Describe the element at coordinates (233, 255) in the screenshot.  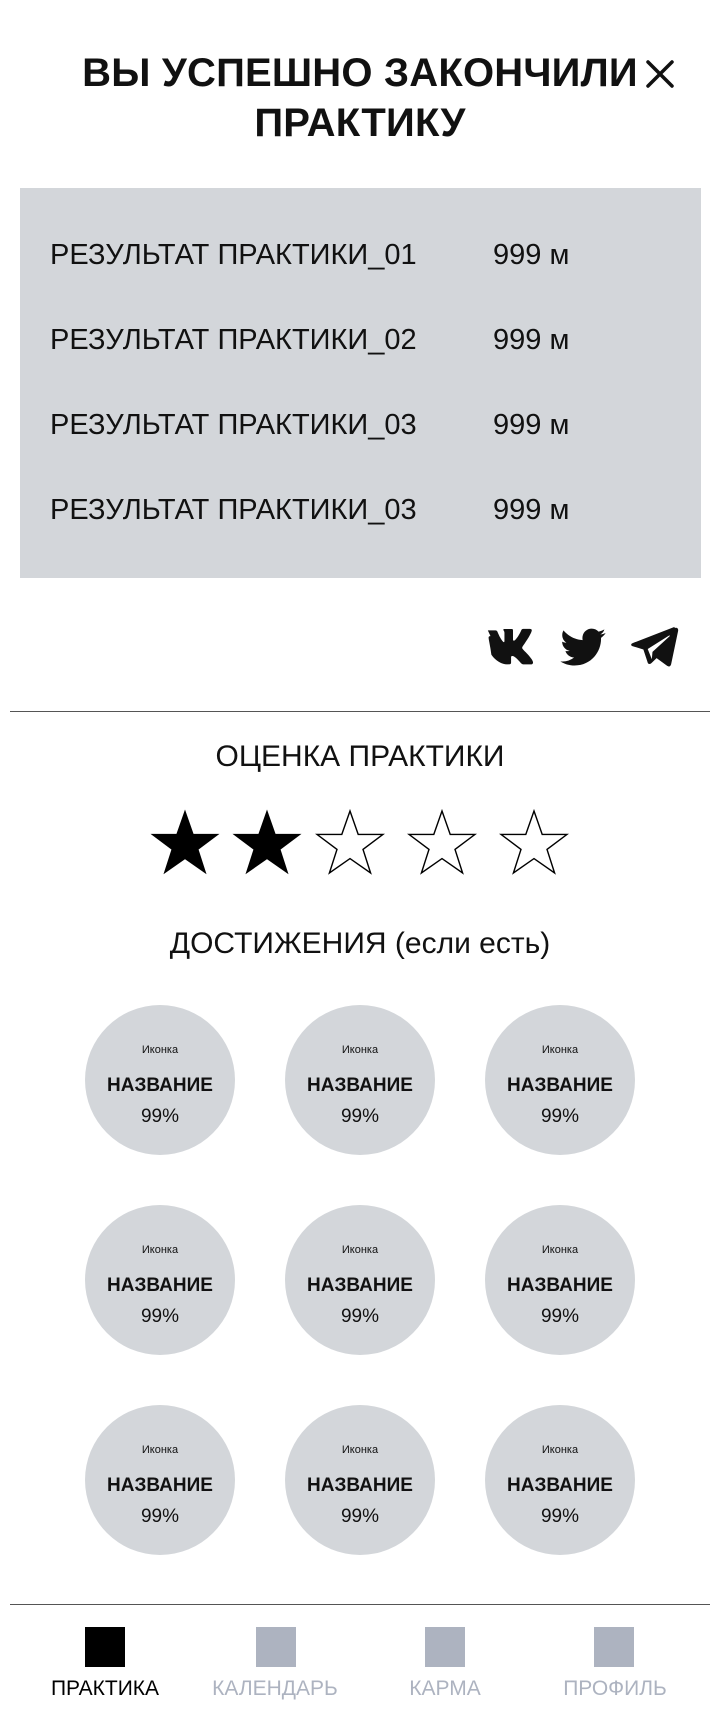
I see `result-label: РЕЗУЛЬТАТ ПРАКТИКИ_01` at that location.